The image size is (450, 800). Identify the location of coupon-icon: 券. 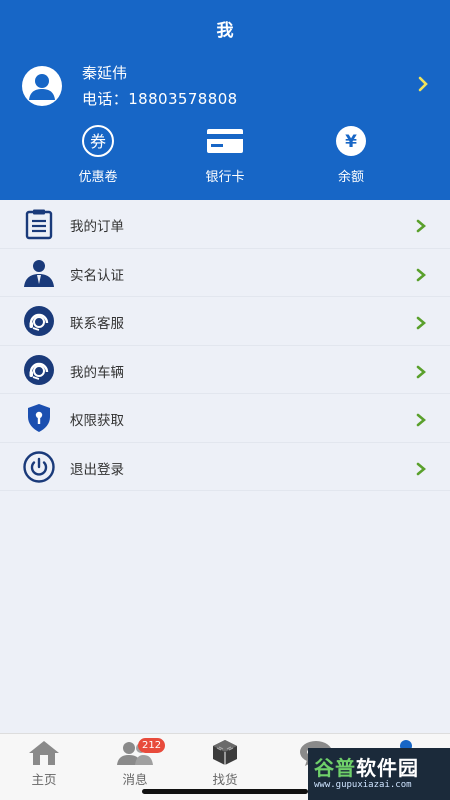
(98, 141).